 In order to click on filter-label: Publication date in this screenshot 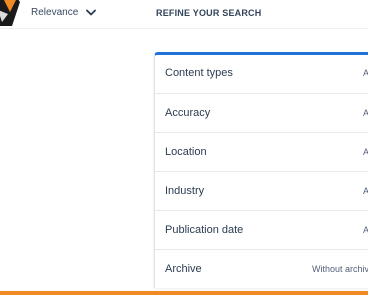, I will do `click(204, 230)`.